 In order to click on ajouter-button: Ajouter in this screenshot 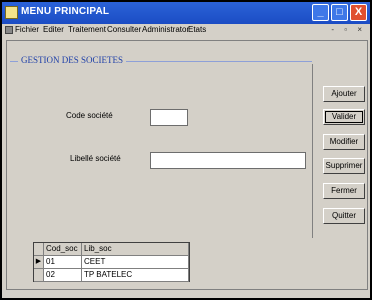, I will do `click(344, 94)`.